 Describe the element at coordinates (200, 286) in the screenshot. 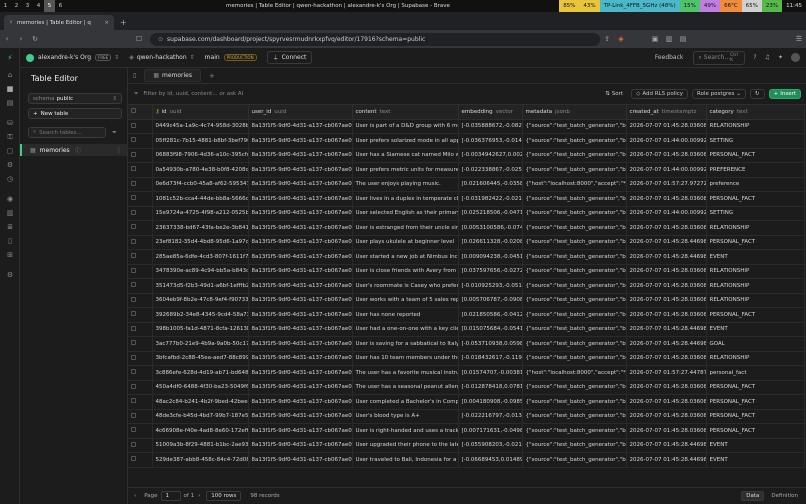

I see `cell-id: 351473d5-f2b3-49d1-a6bf-1efffb2c5b` at that location.